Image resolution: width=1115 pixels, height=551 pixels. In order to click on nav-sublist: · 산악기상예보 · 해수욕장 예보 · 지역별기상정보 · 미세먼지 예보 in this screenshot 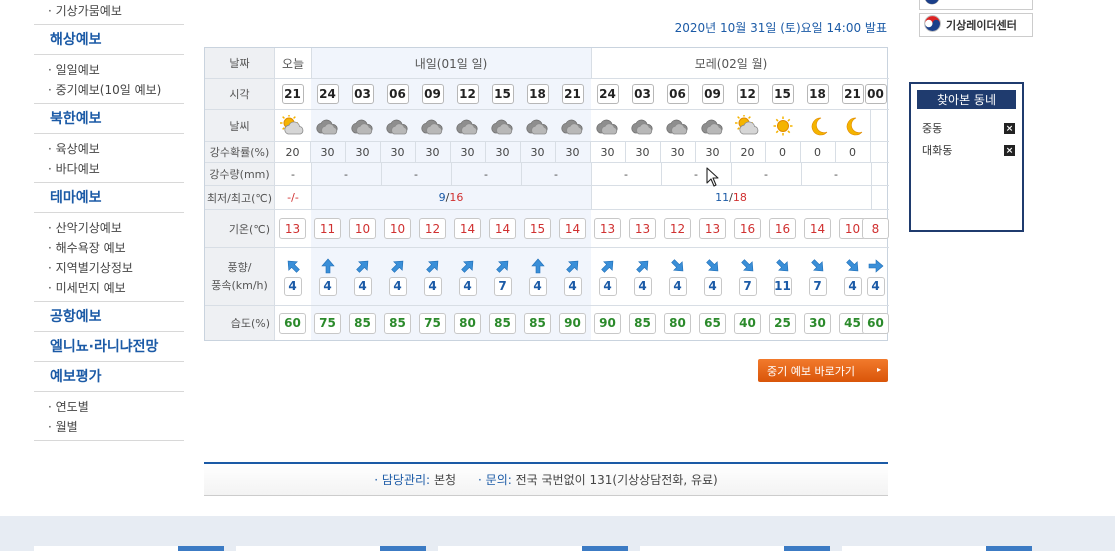, I will do `click(109, 257)`.